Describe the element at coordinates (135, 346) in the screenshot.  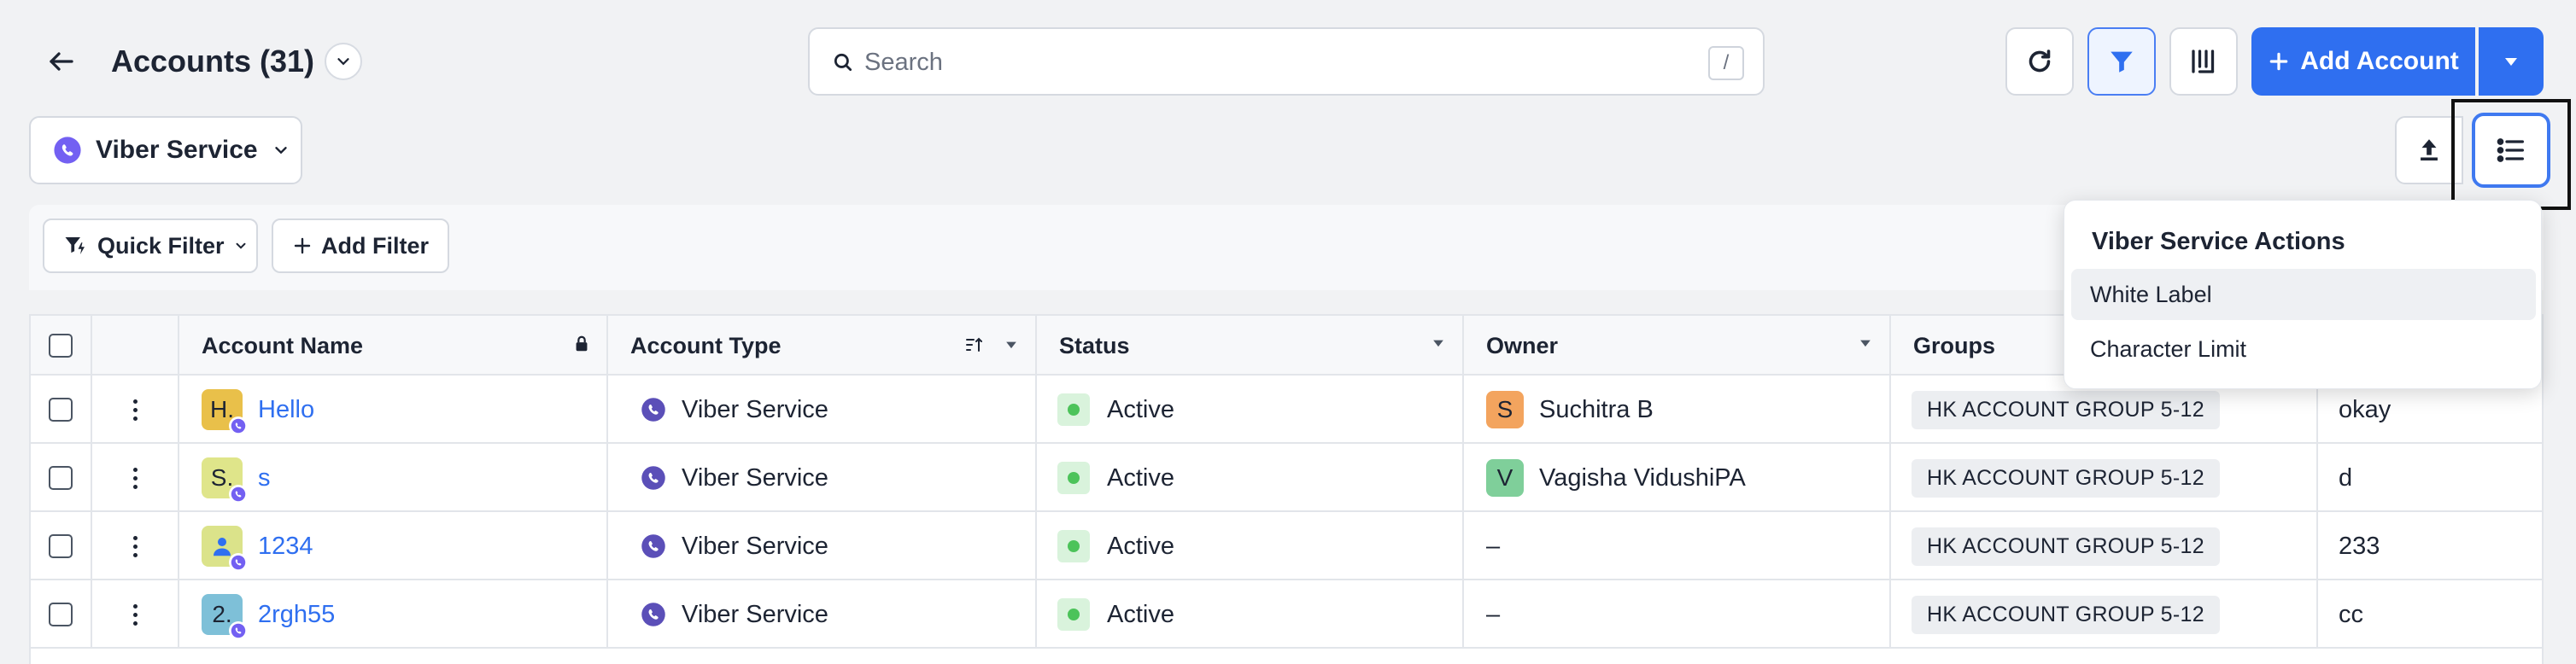
I see `actions-header-cell` at that location.